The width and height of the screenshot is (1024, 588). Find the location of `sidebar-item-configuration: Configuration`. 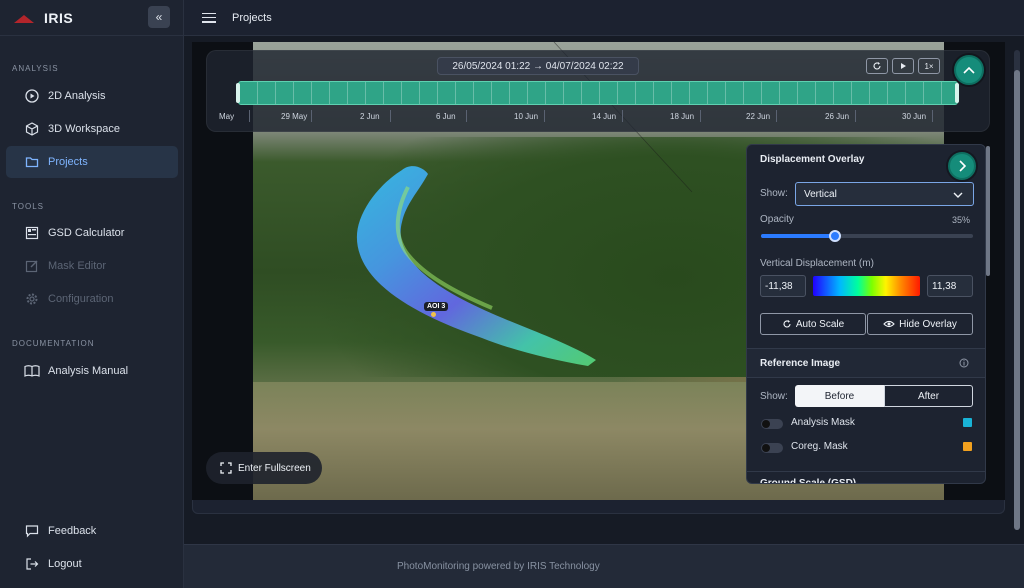

sidebar-item-configuration: Configuration is located at coordinates (92, 299).